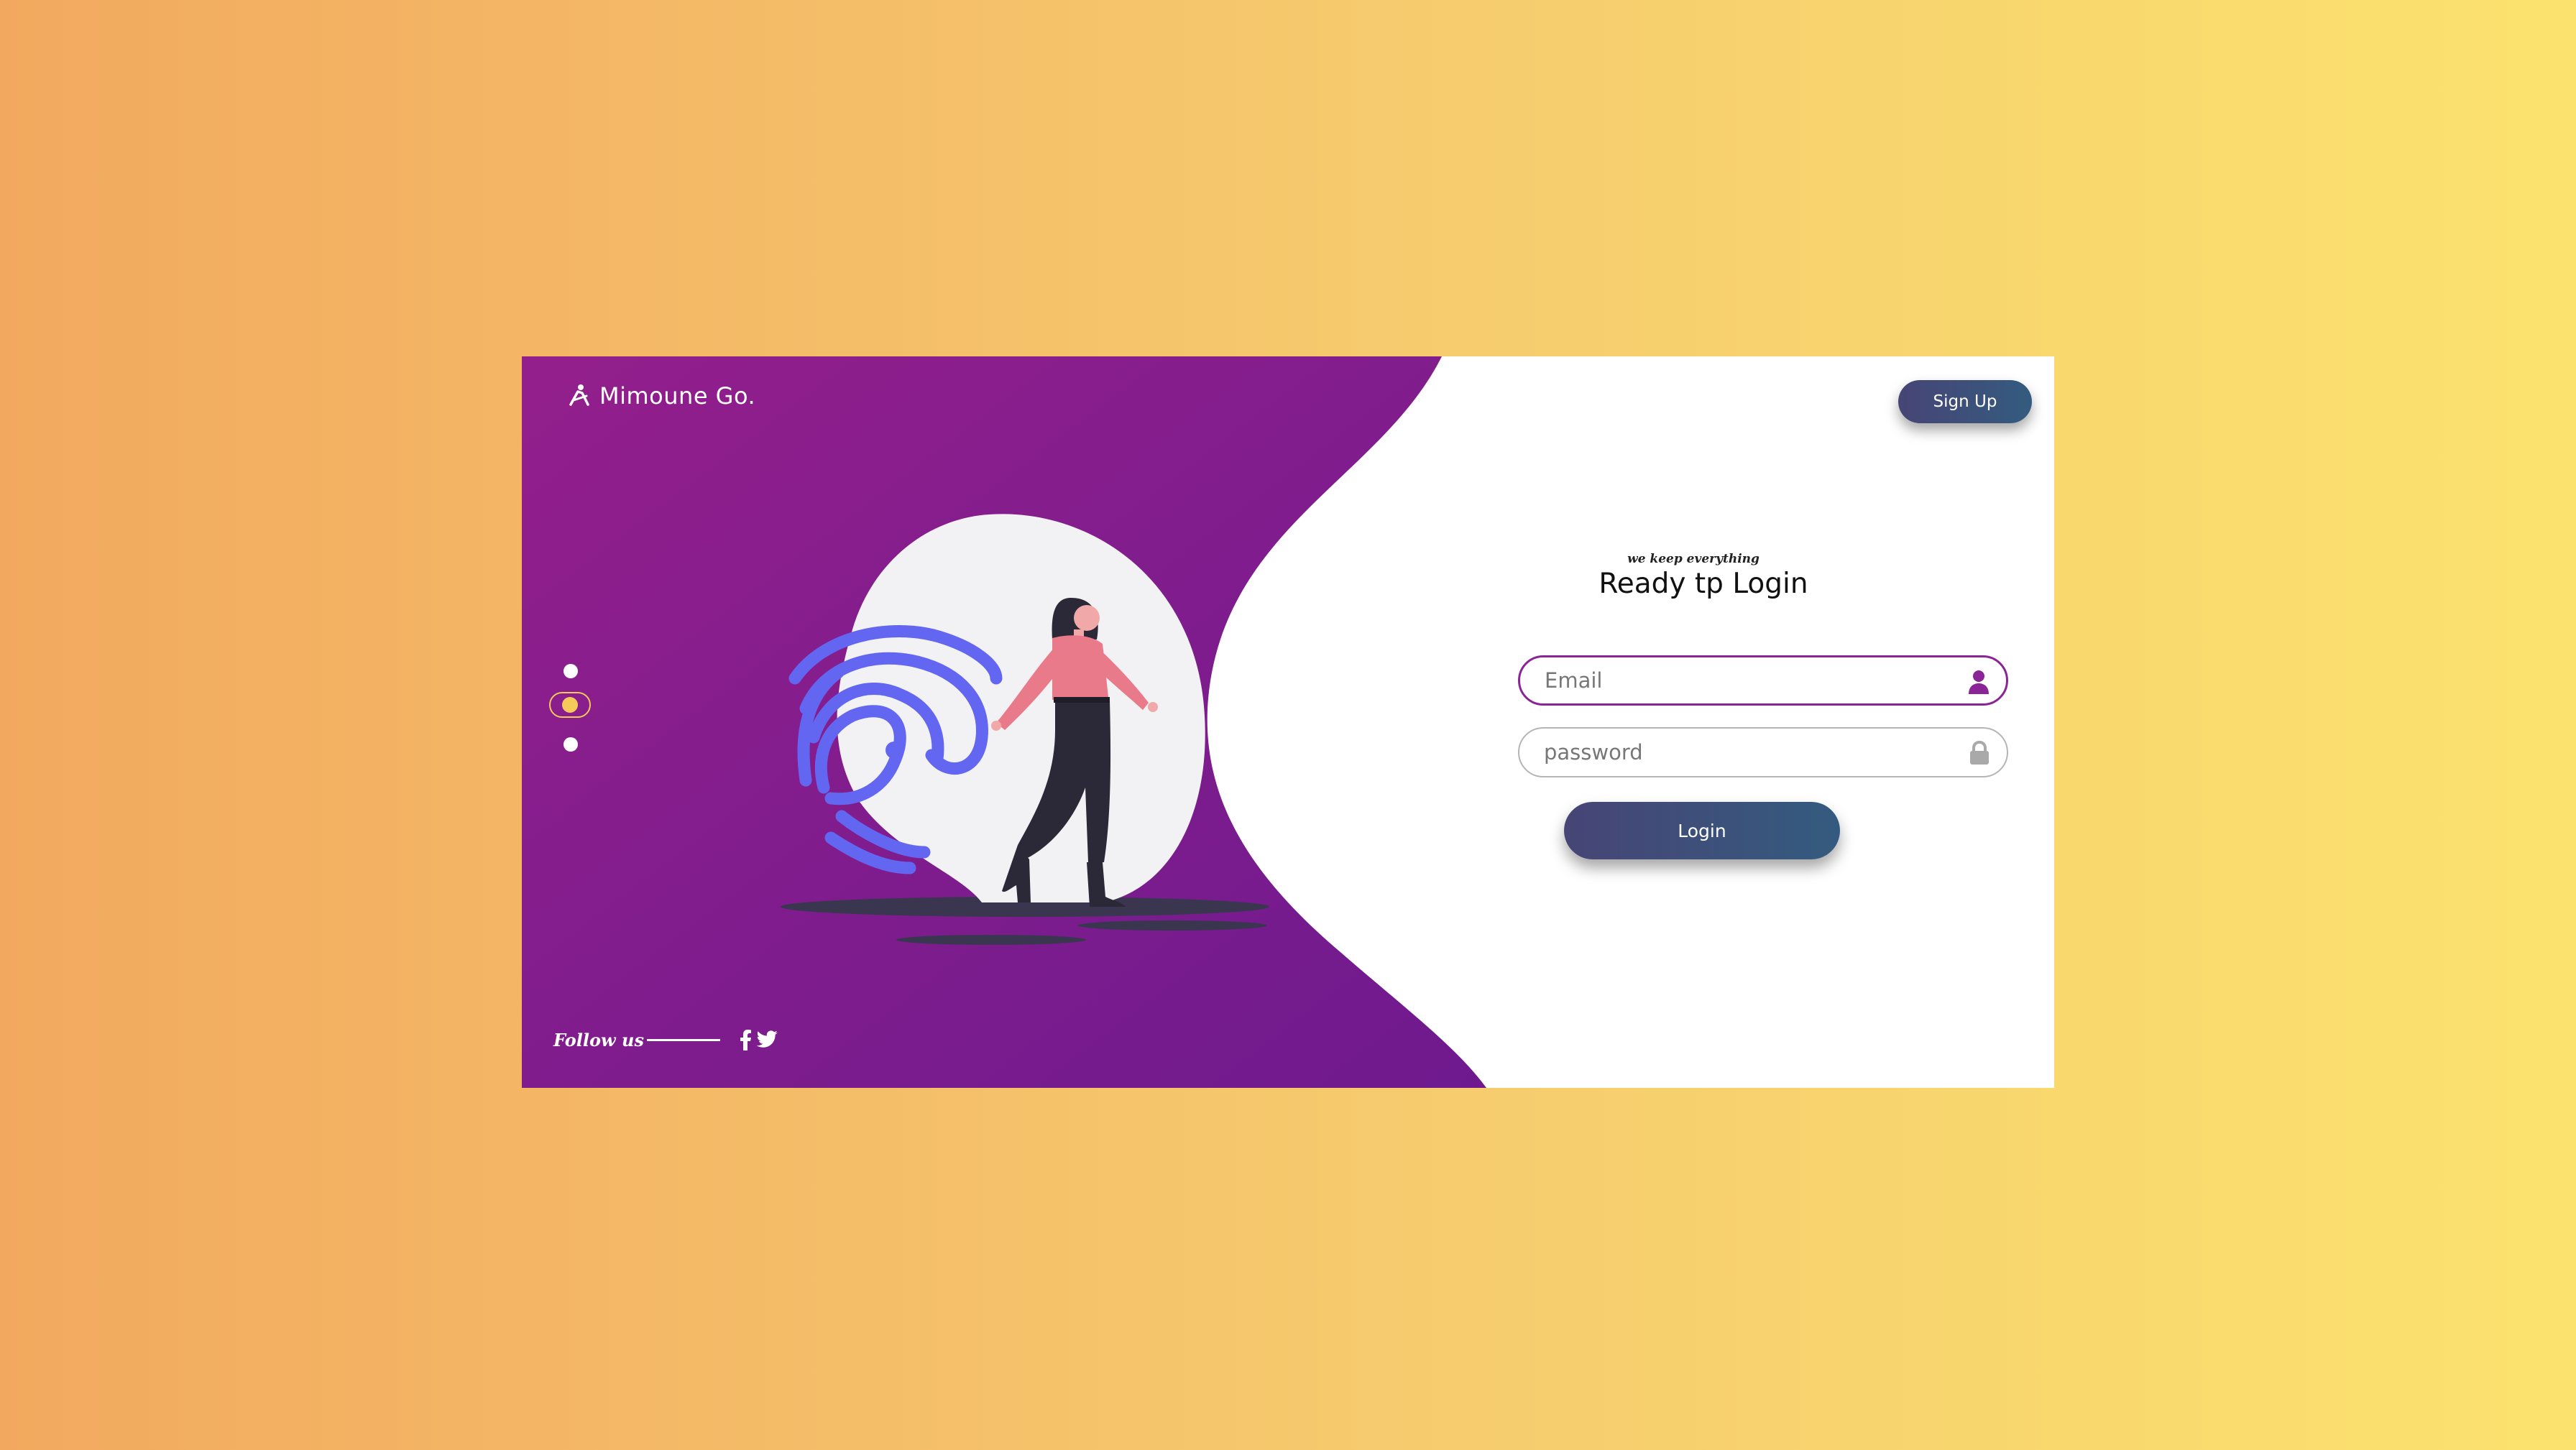 Image resolution: width=2576 pixels, height=1450 pixels. What do you see at coordinates (677, 396) in the screenshot?
I see `brand-name: Mimoune Go.` at bounding box center [677, 396].